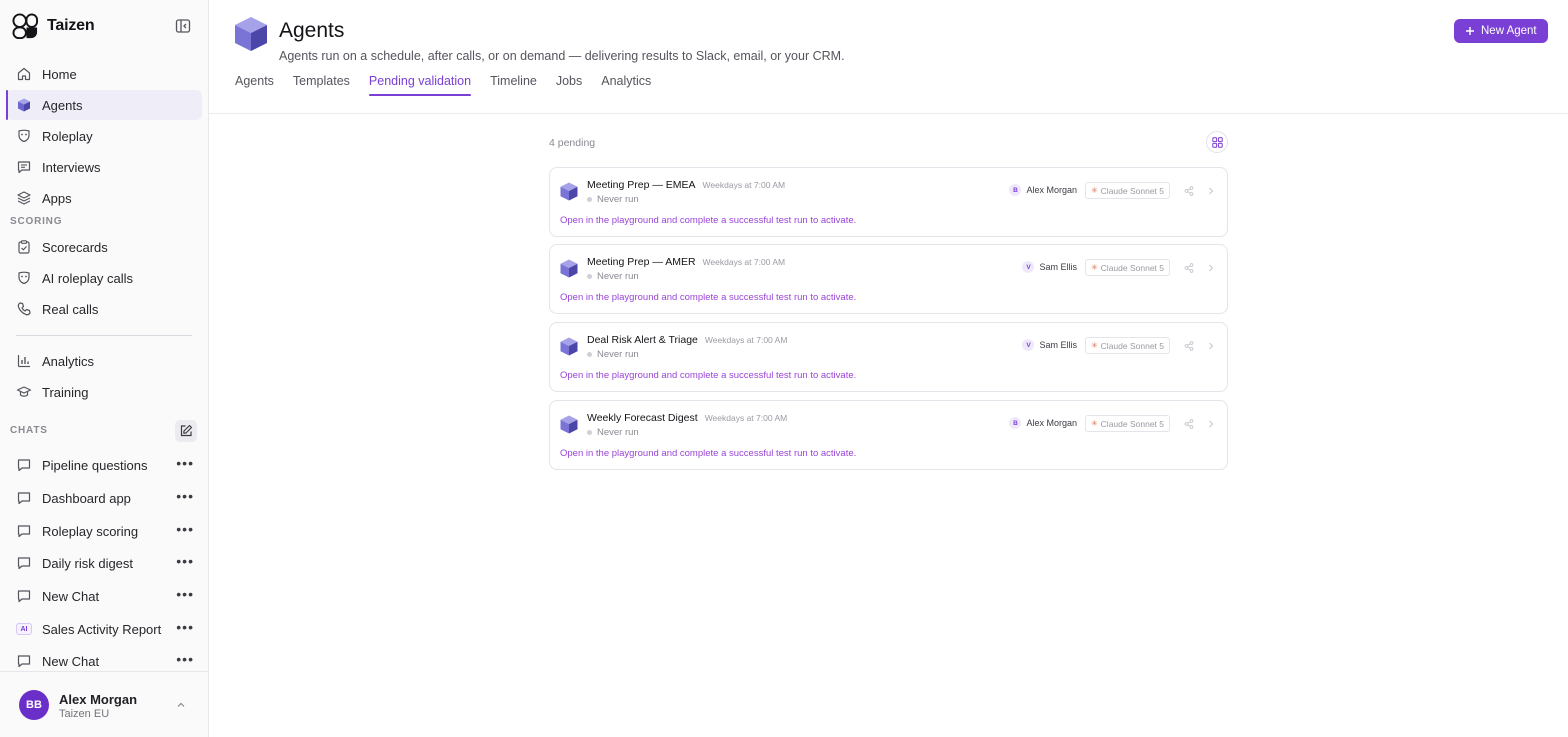 This screenshot has height=737, width=1568. I want to click on edit-icon, so click(186, 430).